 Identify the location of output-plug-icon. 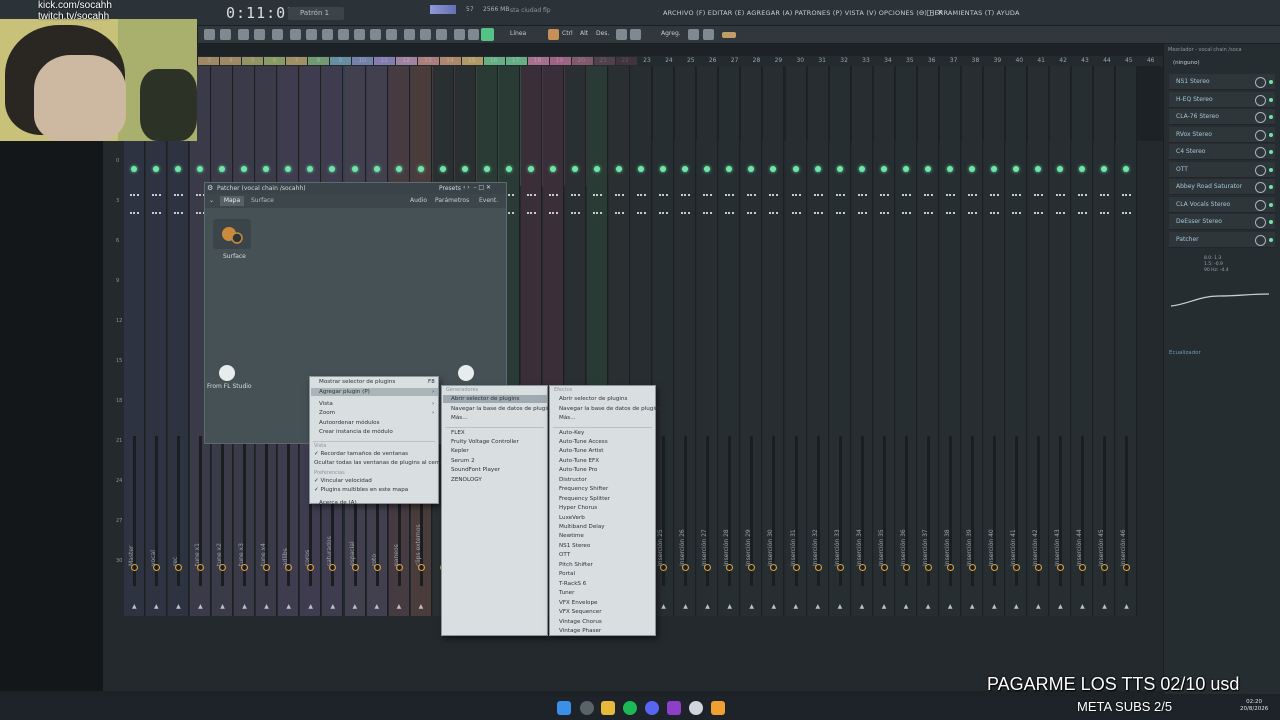
(466, 373).